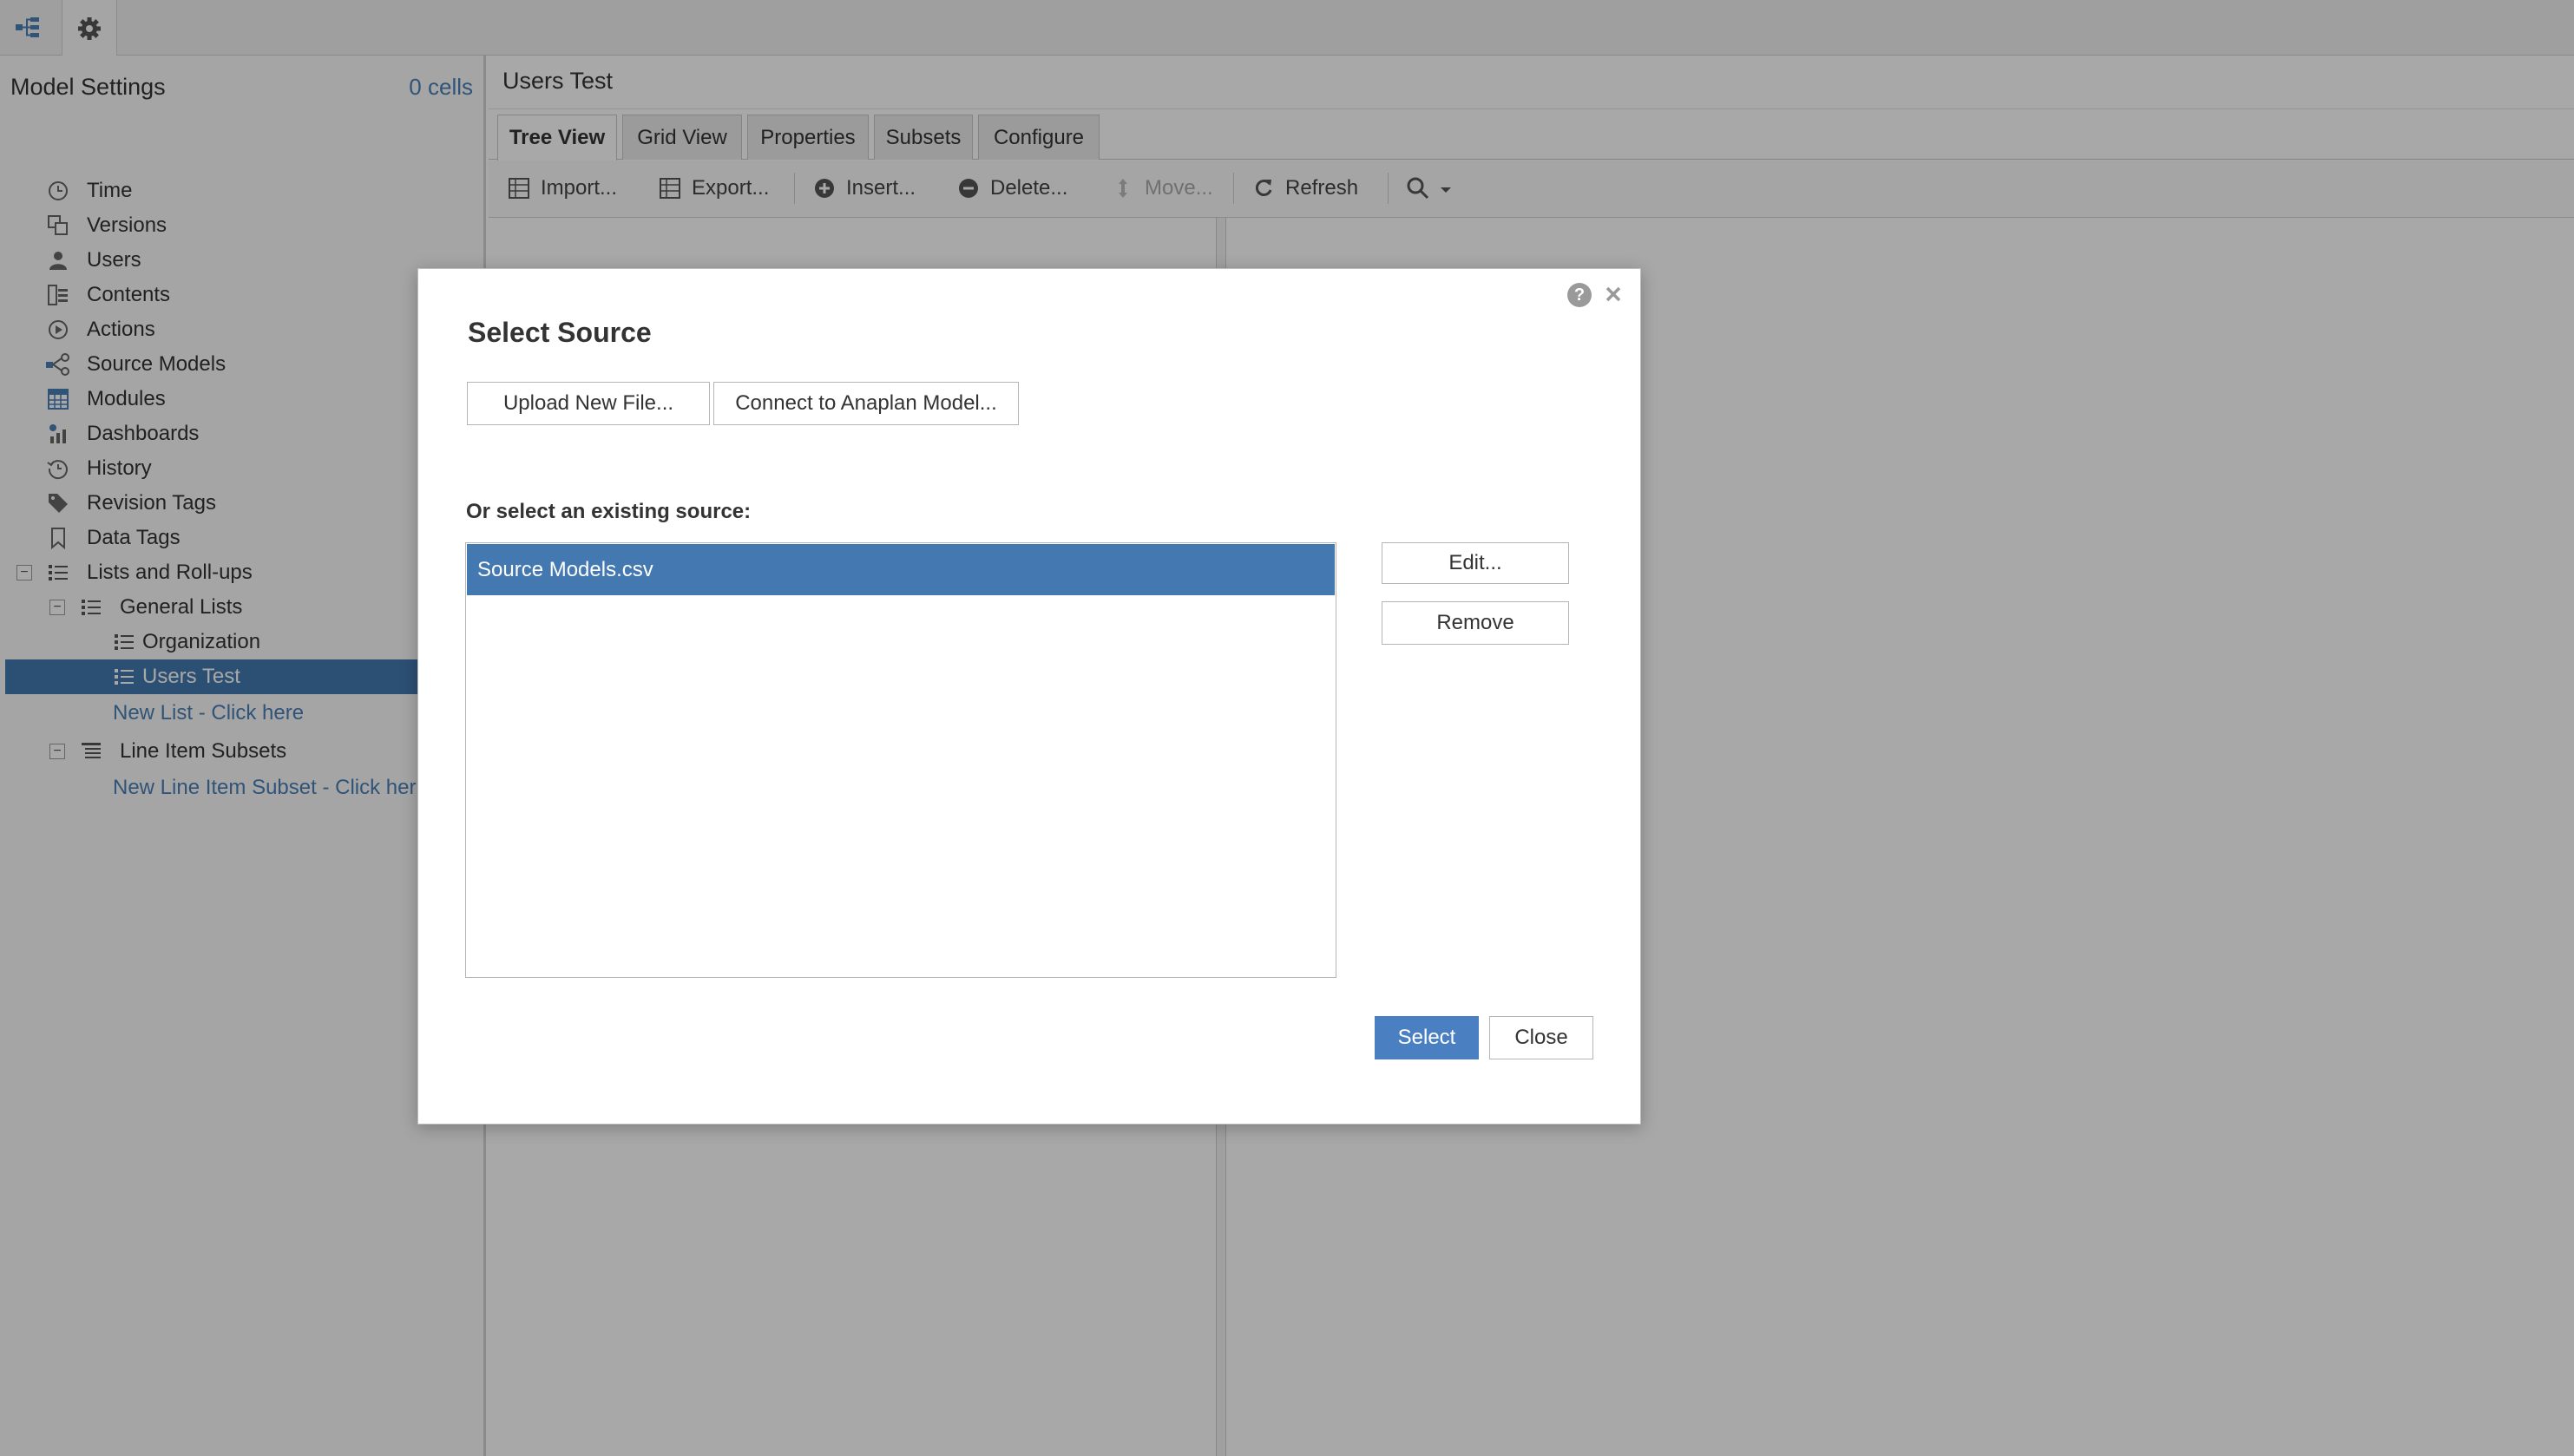  I want to click on list-item: Source Models.csv, so click(901, 569).